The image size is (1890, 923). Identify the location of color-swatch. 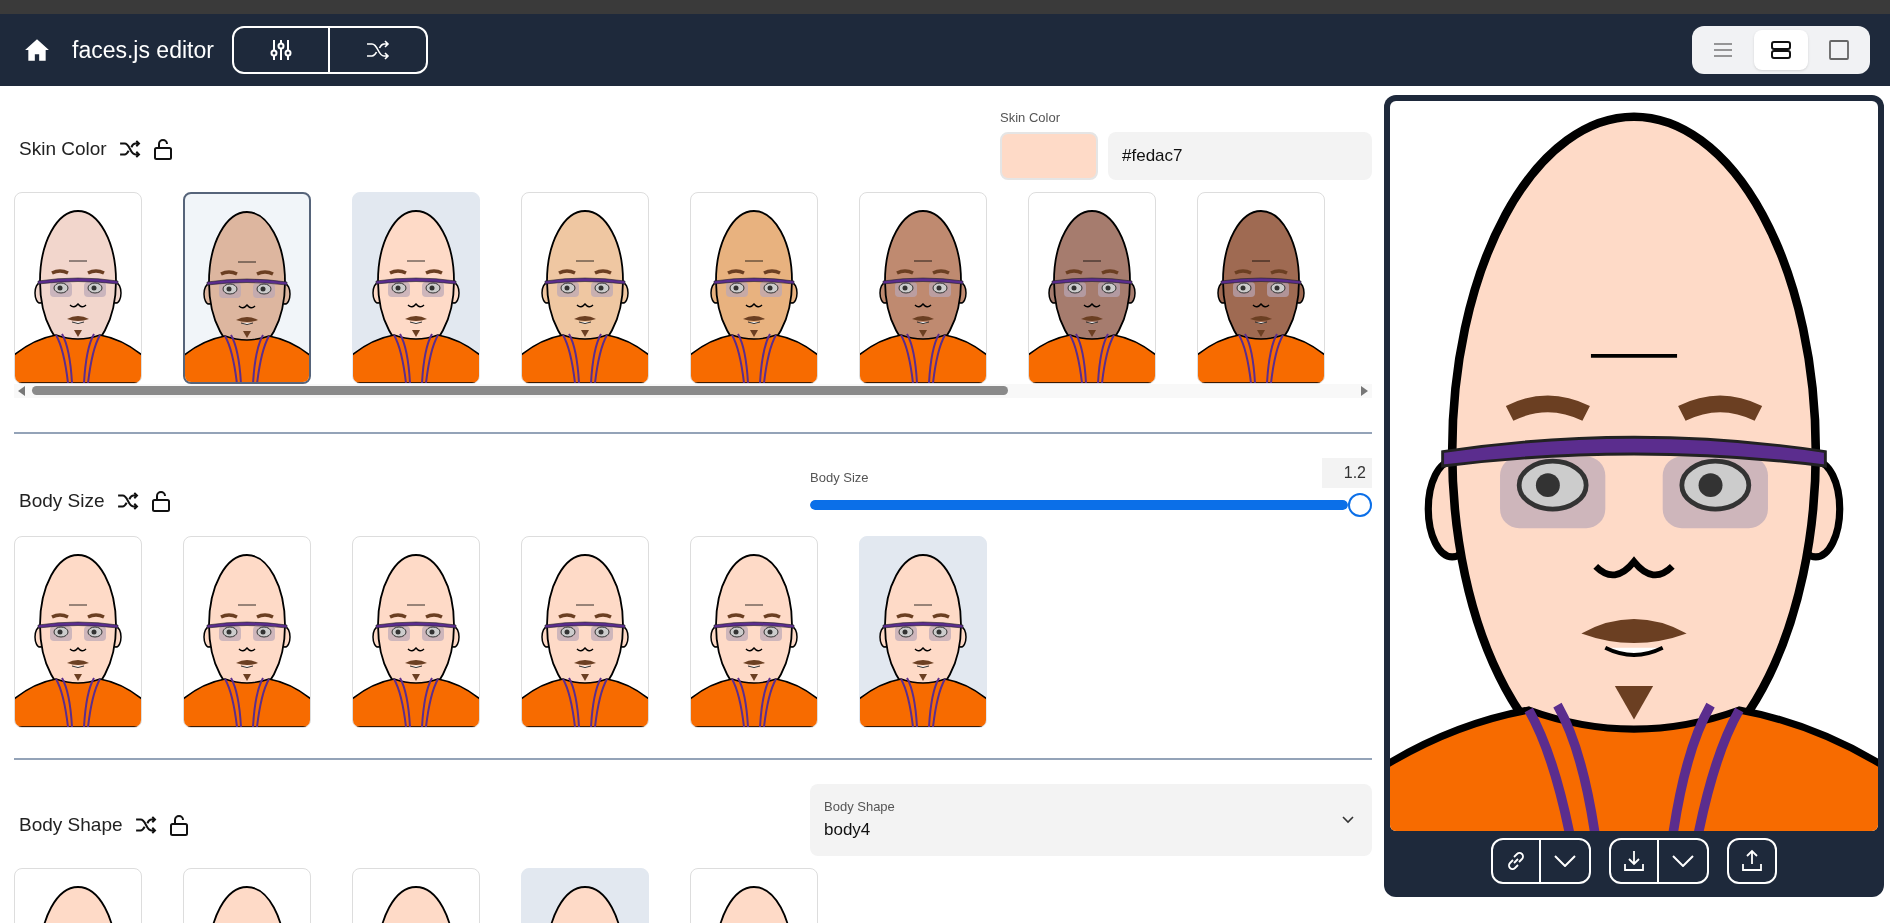
(1049, 155).